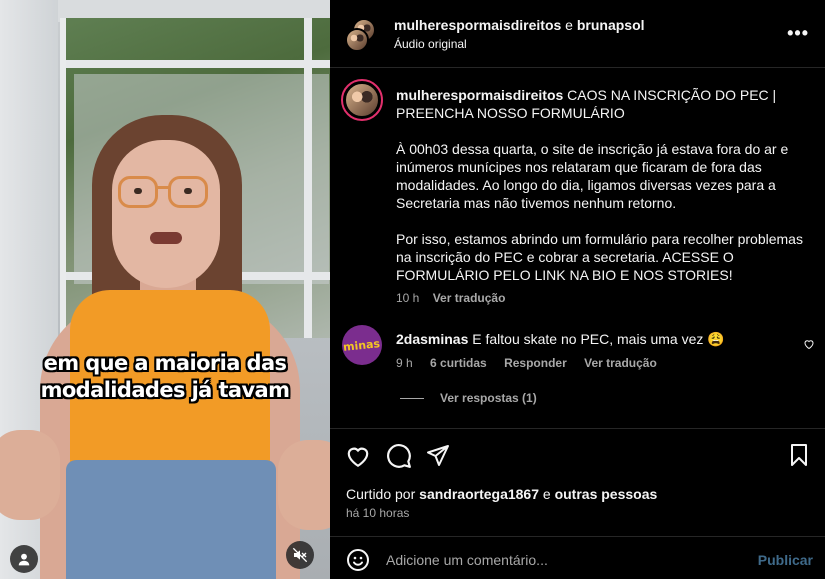 This screenshot has height=579, width=825. Describe the element at coordinates (477, 25) in the screenshot. I see `author-username: mulherespormaisdireitos` at that location.